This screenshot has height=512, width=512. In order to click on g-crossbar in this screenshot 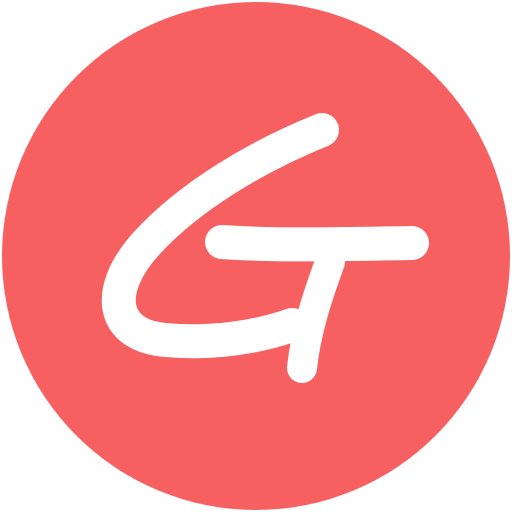, I will do `click(317, 243)`.